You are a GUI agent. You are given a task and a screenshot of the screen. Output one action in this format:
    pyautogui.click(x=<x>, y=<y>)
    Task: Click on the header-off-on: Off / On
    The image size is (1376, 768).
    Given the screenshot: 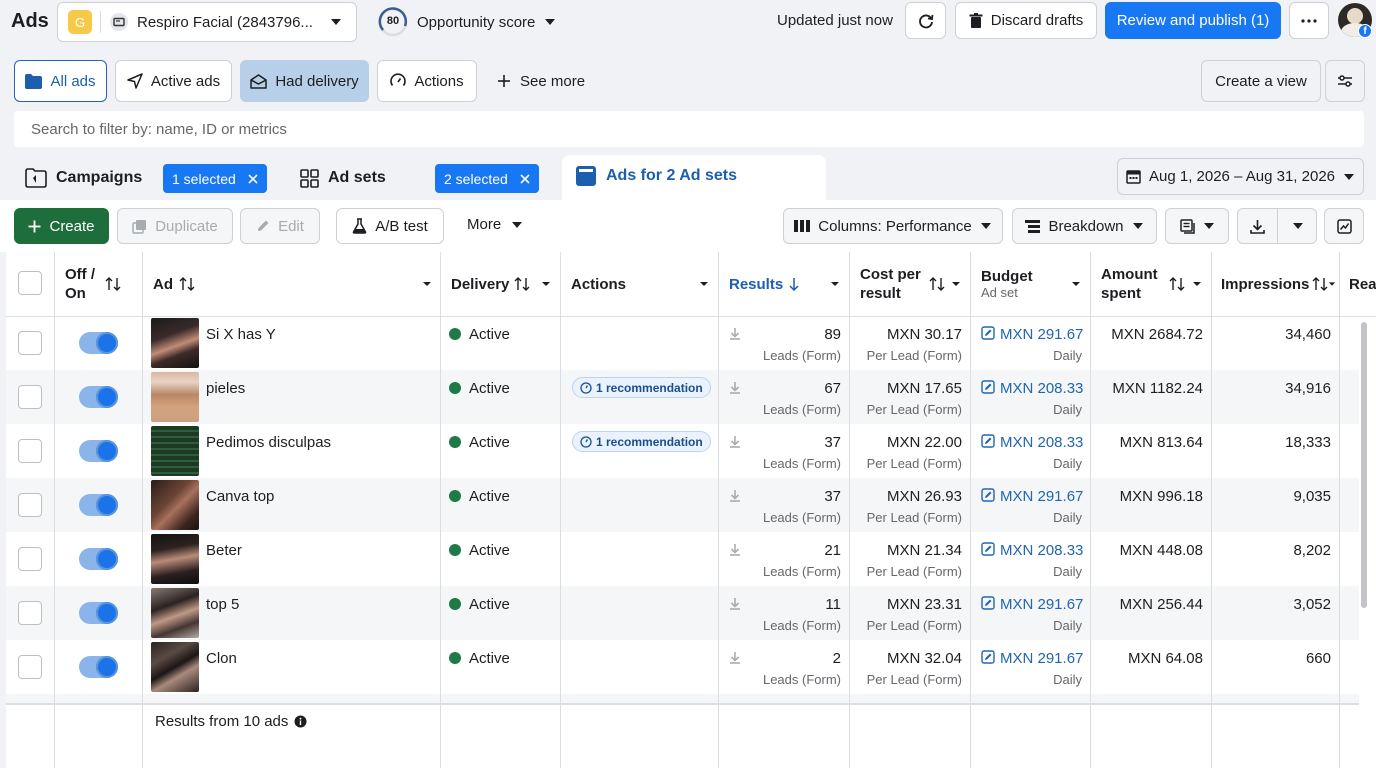 What is the action you would take?
    pyautogui.click(x=100, y=284)
    